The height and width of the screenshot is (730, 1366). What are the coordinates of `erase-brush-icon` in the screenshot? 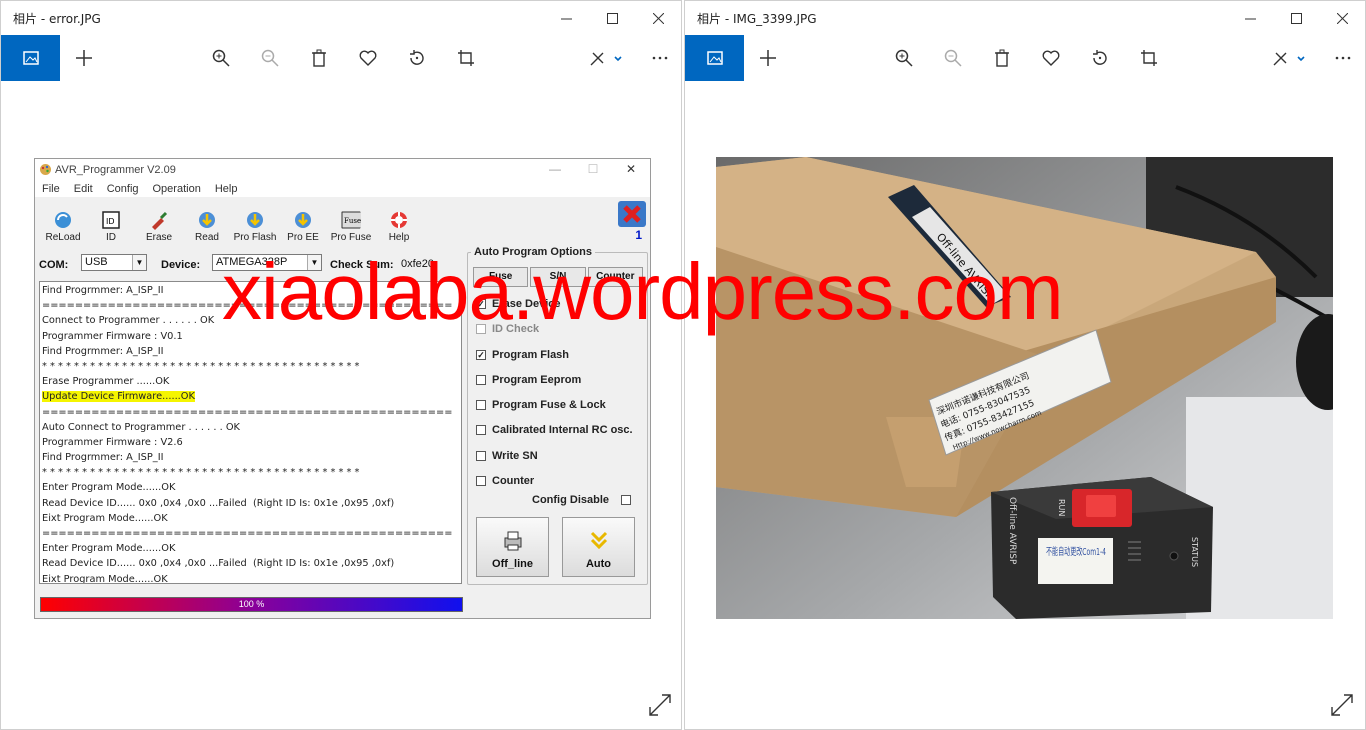 It's located at (160, 220).